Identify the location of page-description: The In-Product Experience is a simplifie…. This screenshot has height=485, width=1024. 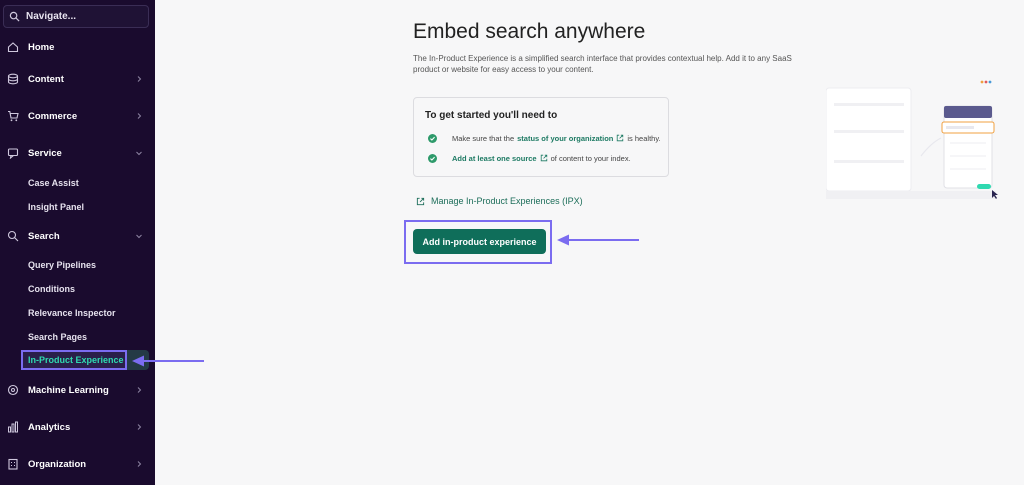
(602, 64).